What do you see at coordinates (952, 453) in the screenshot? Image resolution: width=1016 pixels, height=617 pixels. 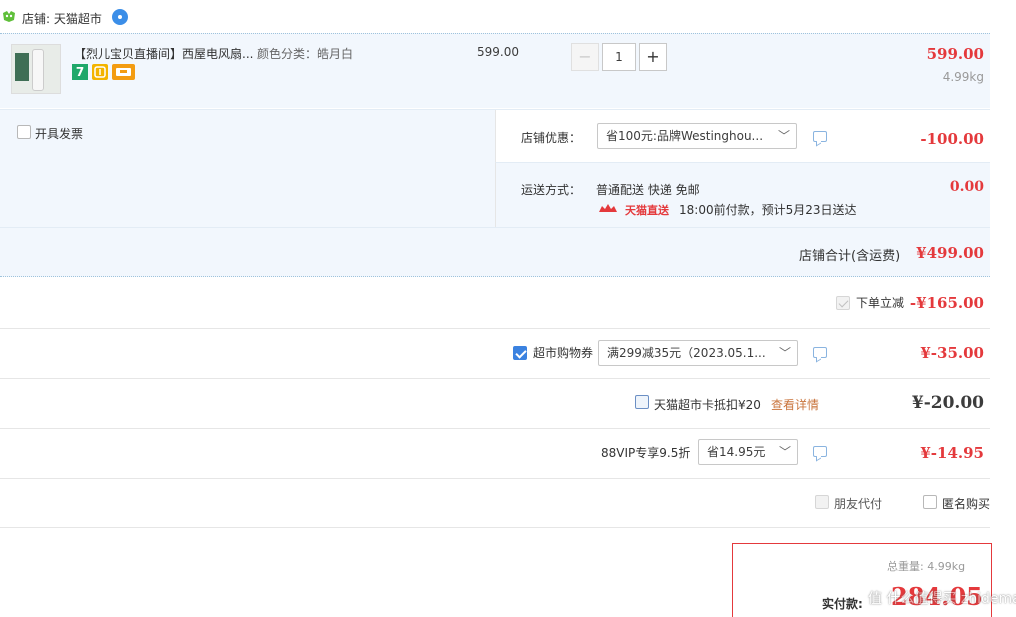 I see `vip-amount: ¥-14.95` at bounding box center [952, 453].